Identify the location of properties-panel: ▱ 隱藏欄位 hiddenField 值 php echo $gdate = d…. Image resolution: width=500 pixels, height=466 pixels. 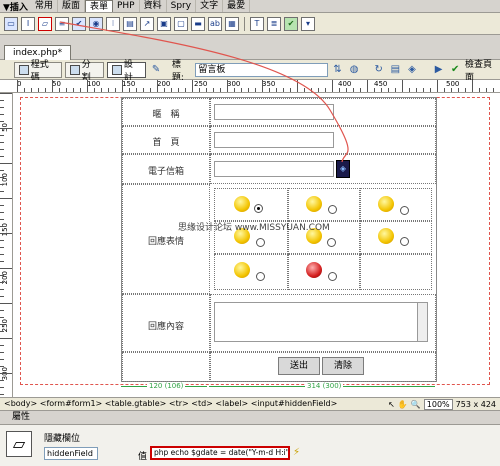
(250, 445).